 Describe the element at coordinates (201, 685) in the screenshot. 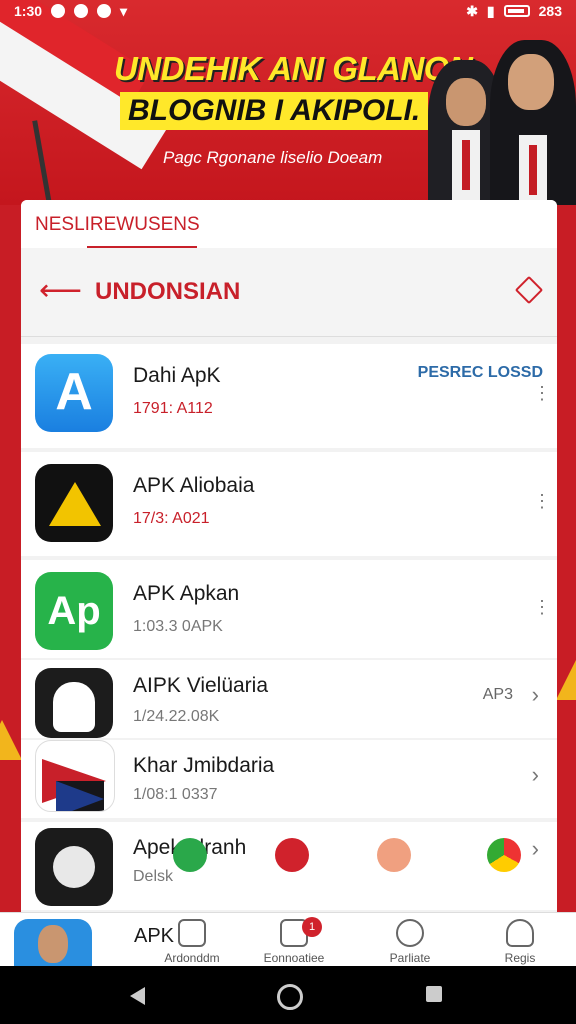

I see `app-name: AIPK Vielüaria` at that location.